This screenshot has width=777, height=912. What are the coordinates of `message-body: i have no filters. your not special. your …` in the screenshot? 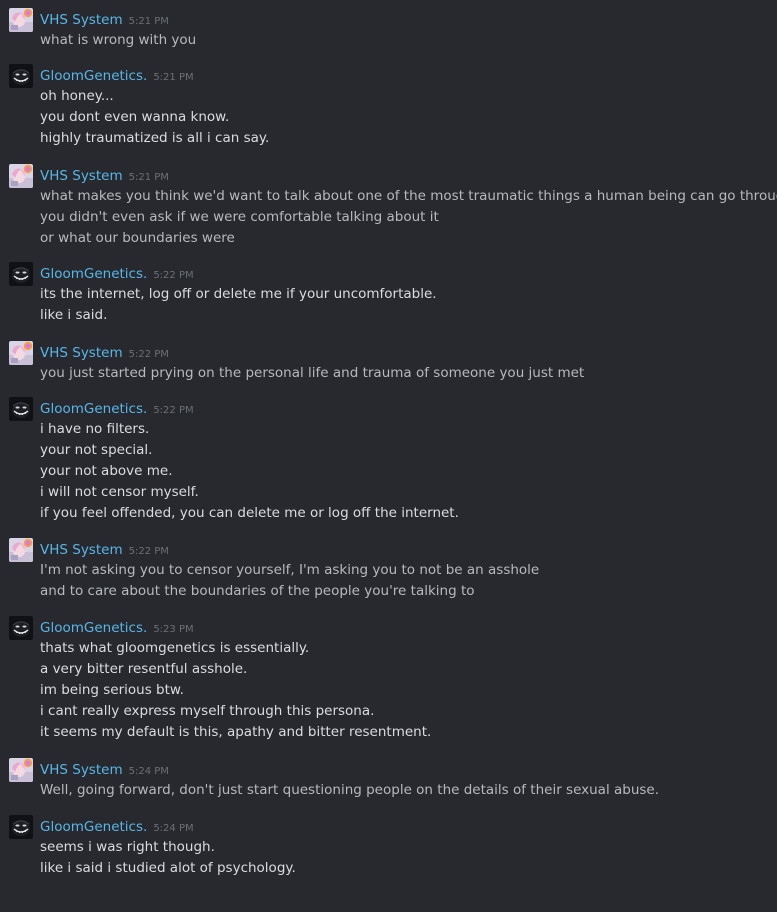 It's located at (408, 471).